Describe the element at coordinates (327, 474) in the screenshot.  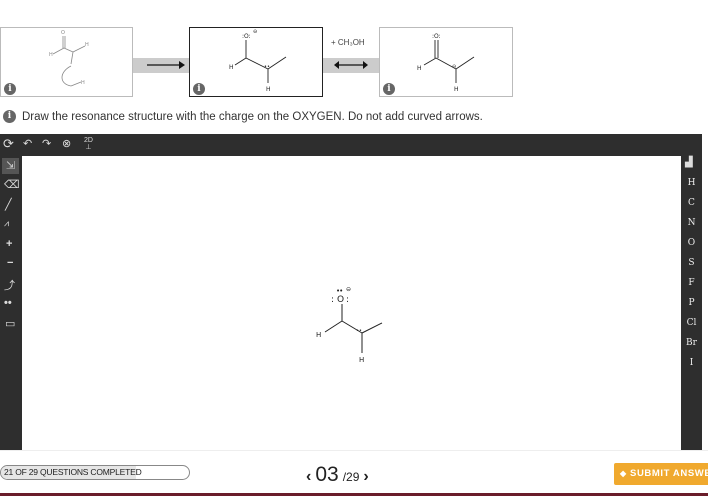
I see `current-question: 03` at that location.